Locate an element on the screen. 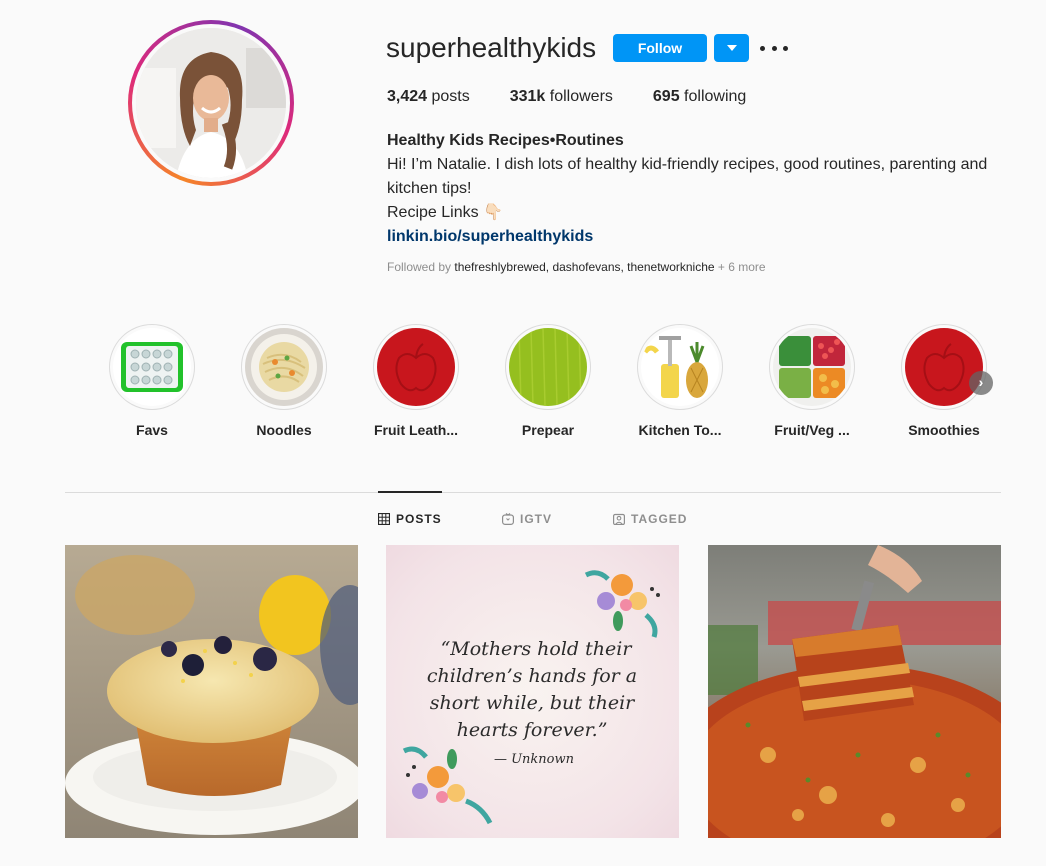 The height and width of the screenshot is (866, 1046). green-texture-icon is located at coordinates (548, 367).